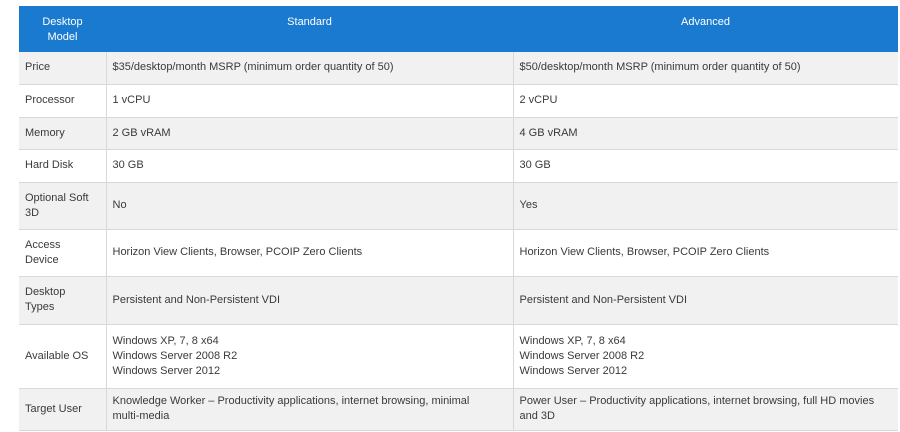  Describe the element at coordinates (705, 29) in the screenshot. I see `header-advanced: Advanced` at that location.